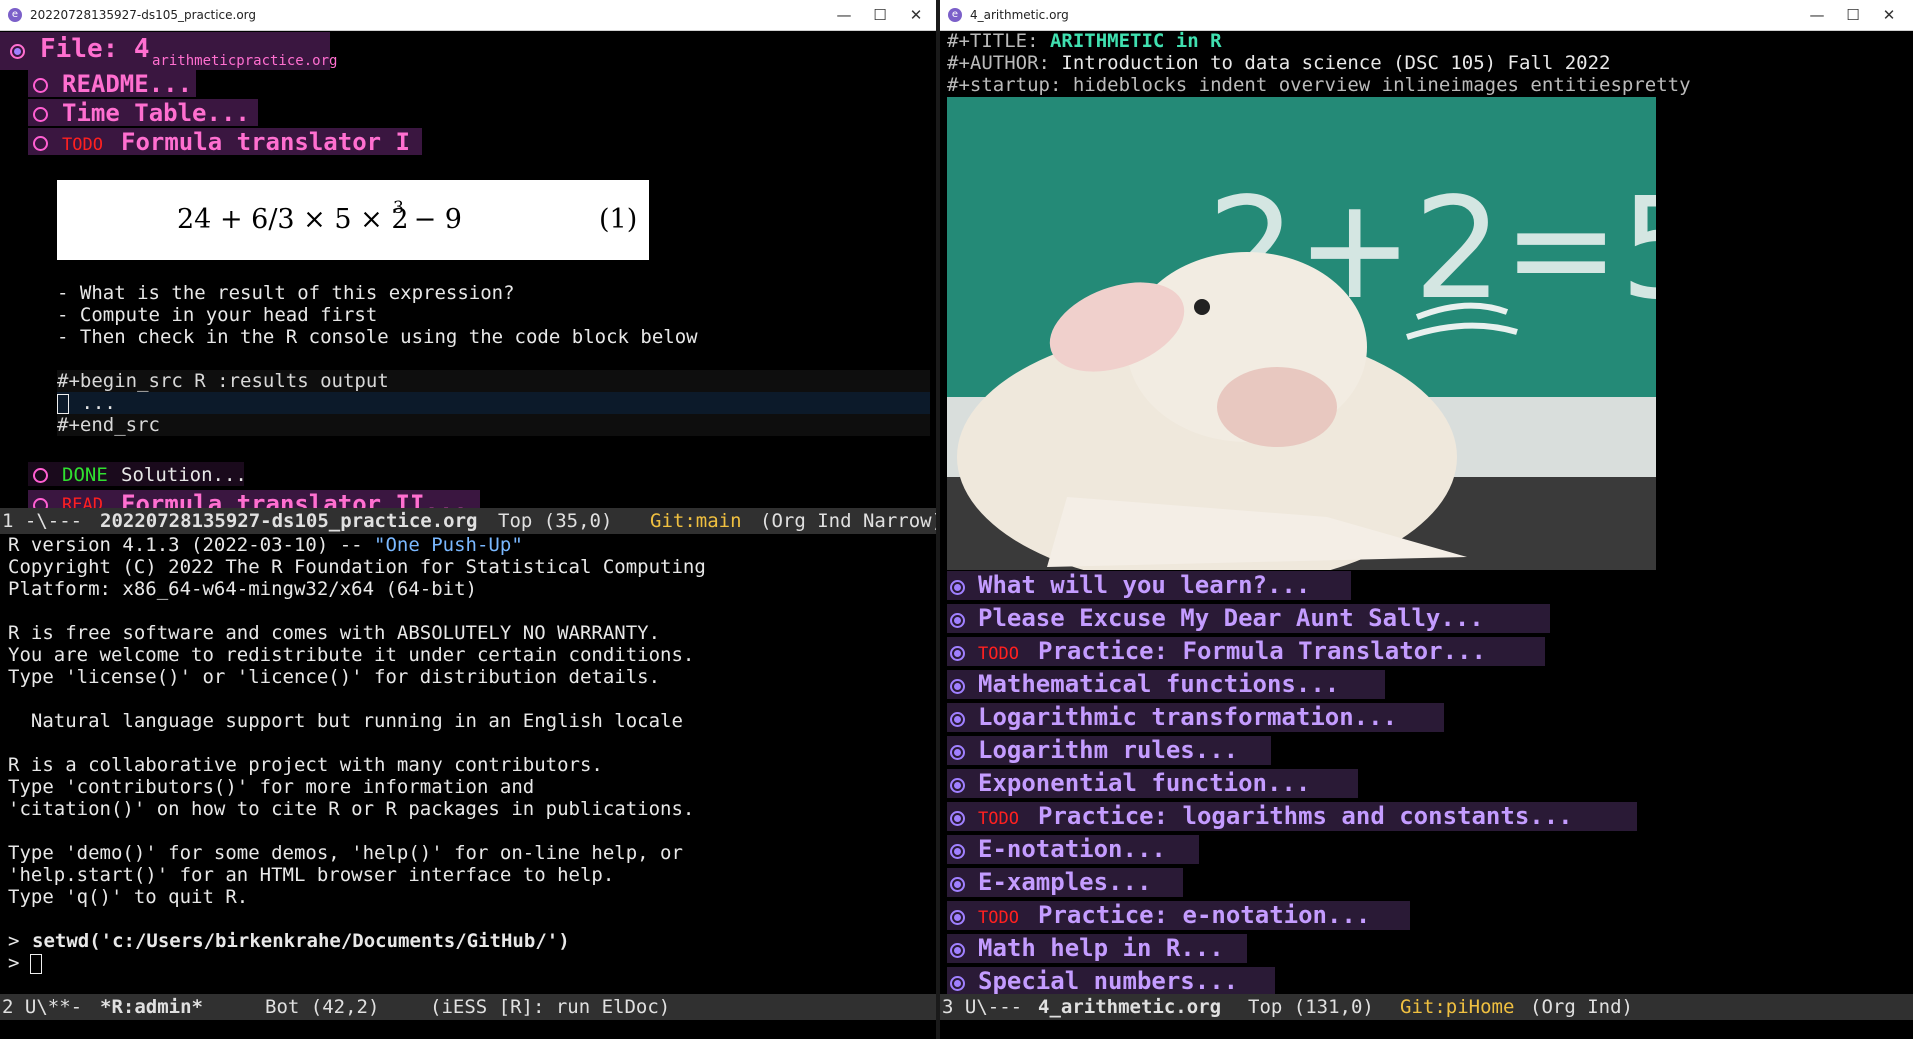 Image resolution: width=1913 pixels, height=1039 pixels. What do you see at coordinates (293, 219) in the screenshot?
I see `formula-expression: 24 + 6/3 × 5 × 2` at bounding box center [293, 219].